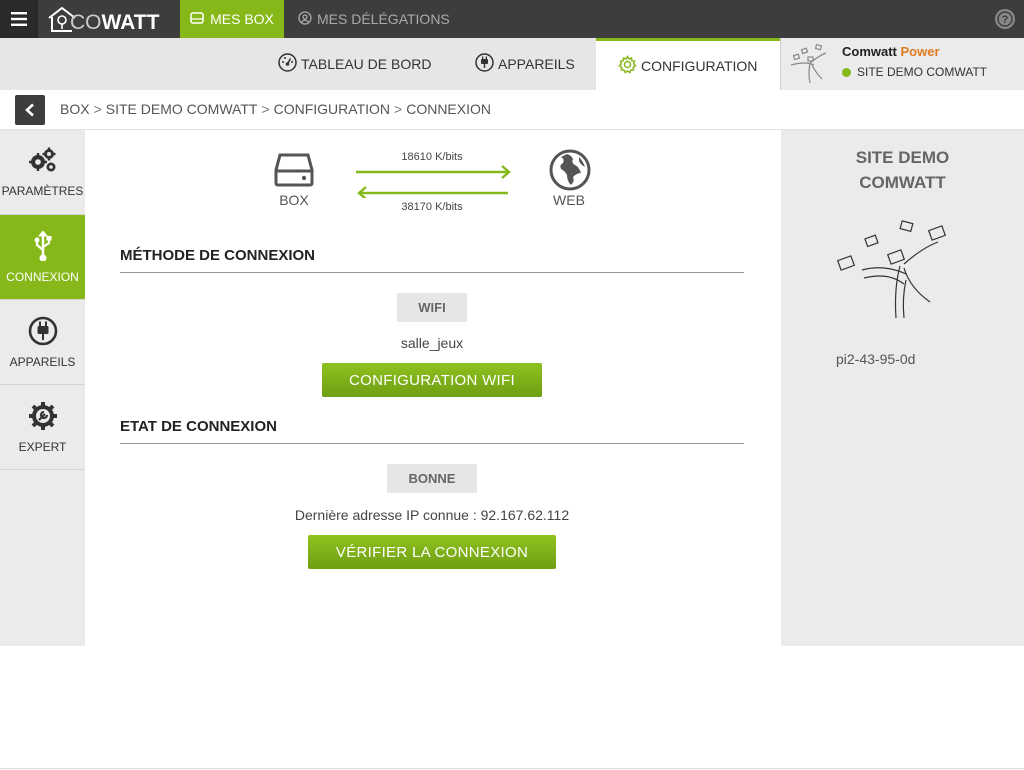 The height and width of the screenshot is (770, 1024). I want to click on comwatt-logo: COWATT, so click(108, 19).